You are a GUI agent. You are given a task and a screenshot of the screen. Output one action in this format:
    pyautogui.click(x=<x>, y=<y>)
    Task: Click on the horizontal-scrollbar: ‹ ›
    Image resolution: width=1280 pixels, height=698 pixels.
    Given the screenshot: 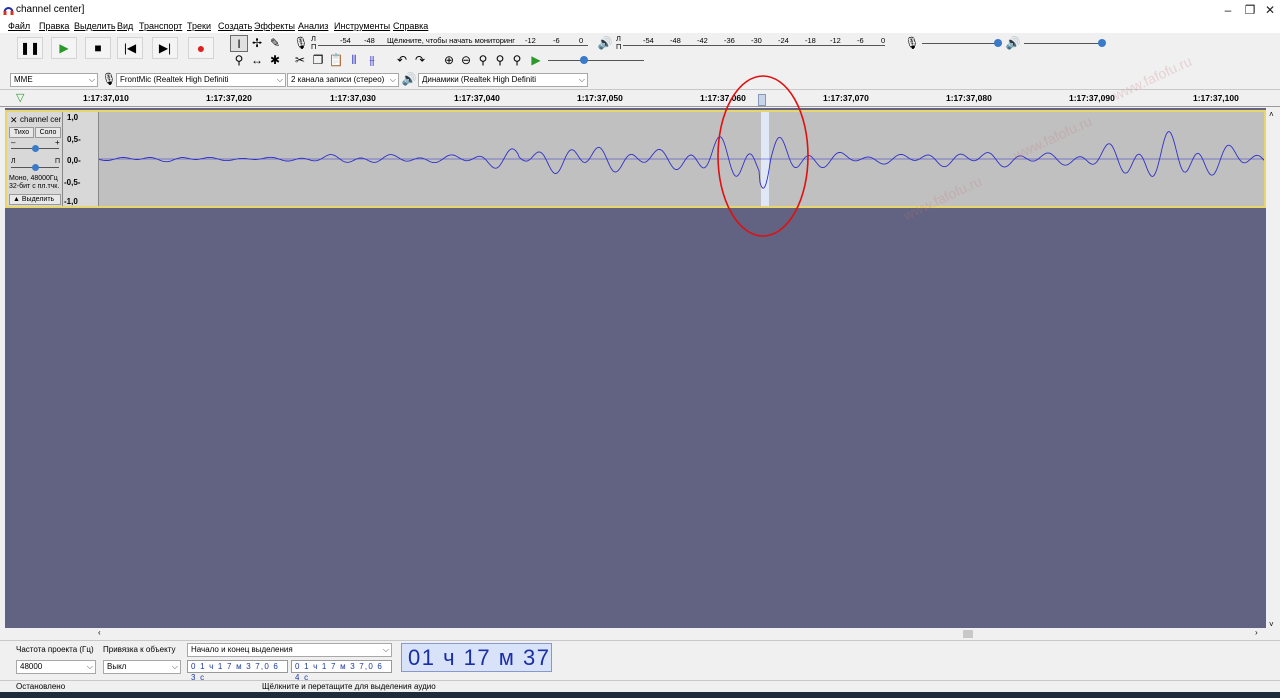 What is the action you would take?
    pyautogui.click(x=635, y=634)
    